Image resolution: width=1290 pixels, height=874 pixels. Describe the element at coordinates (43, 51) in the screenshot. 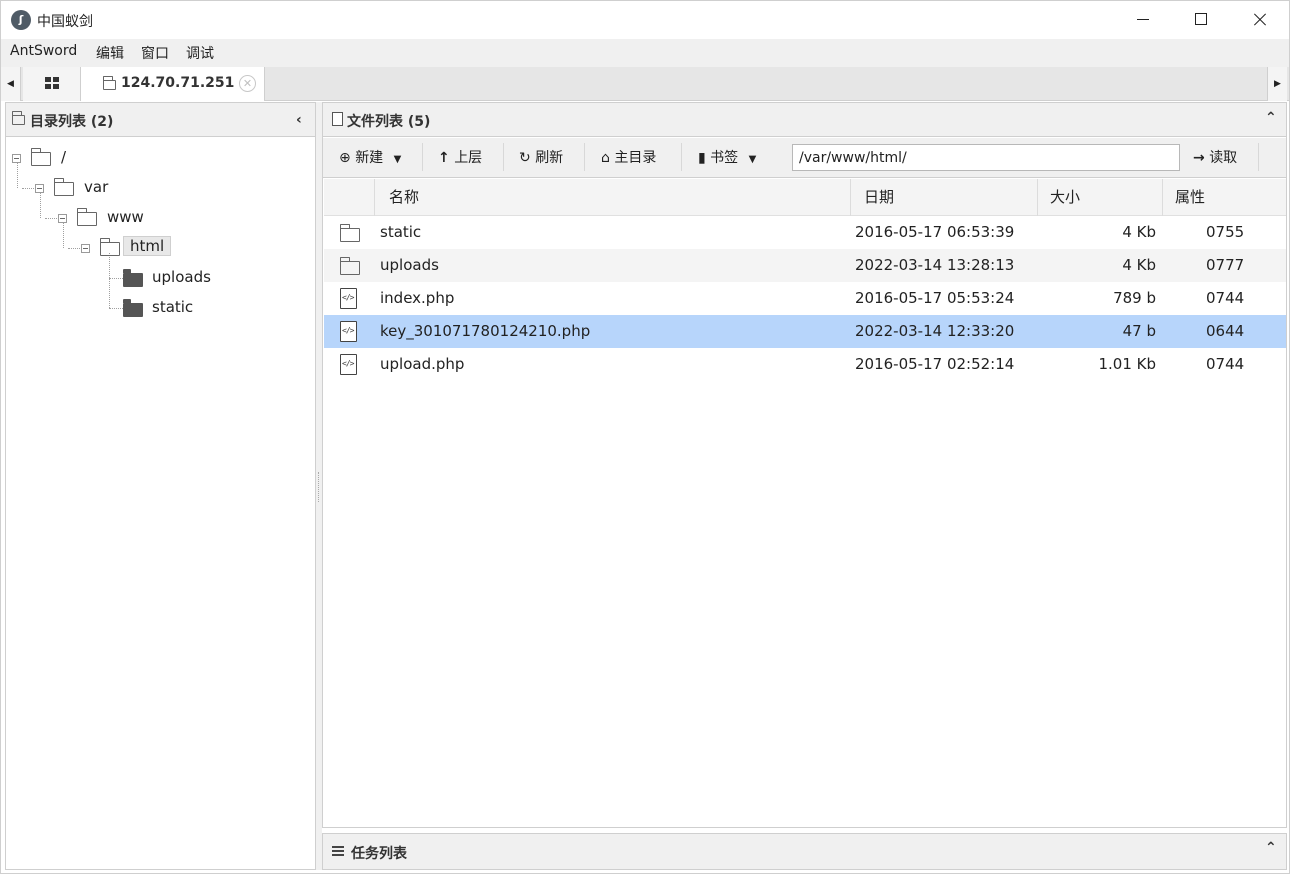

I see `menu-antsword: AntSword` at that location.